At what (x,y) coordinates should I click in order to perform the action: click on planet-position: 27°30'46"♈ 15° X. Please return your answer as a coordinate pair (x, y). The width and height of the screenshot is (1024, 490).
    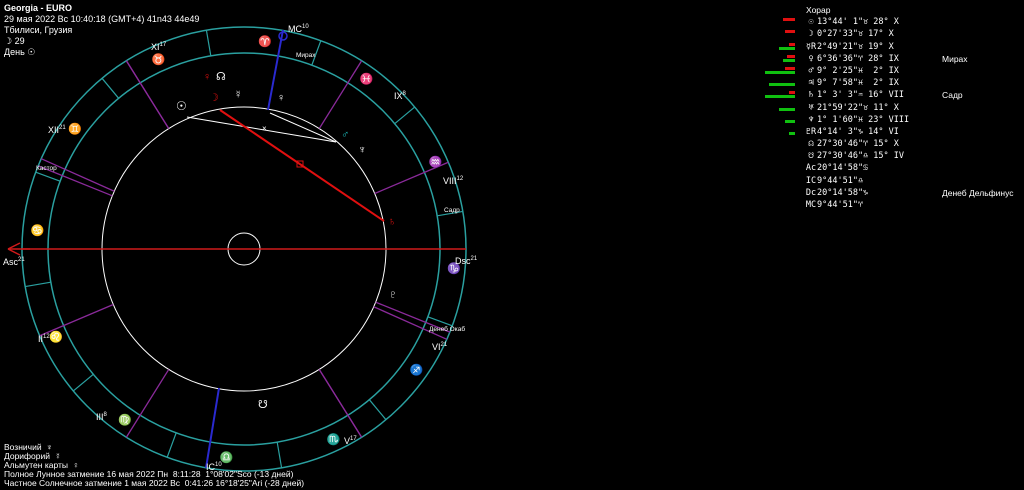
    Looking at the image, I should click on (858, 144).